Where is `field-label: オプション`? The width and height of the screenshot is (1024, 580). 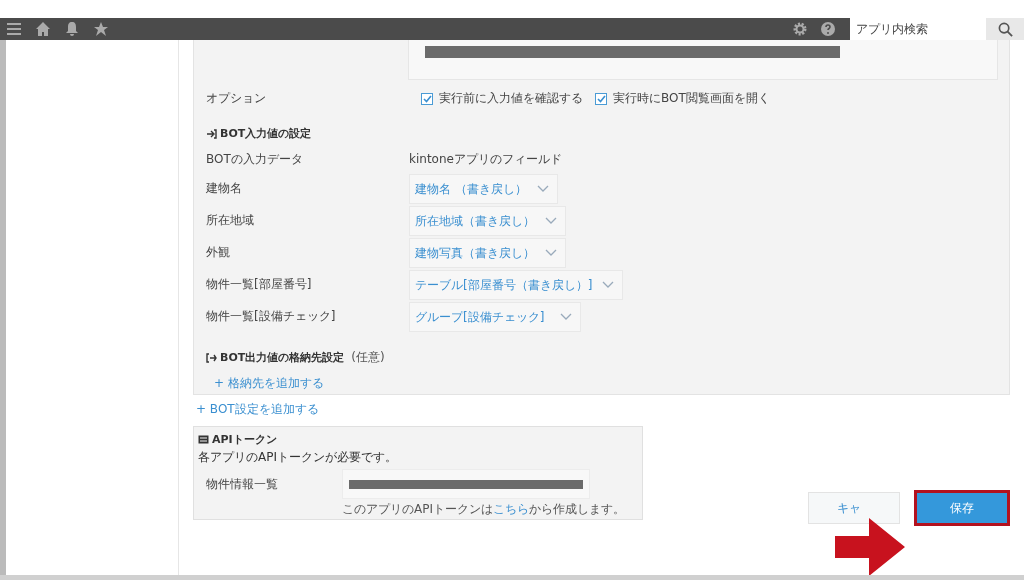 field-label: オプション is located at coordinates (236, 98).